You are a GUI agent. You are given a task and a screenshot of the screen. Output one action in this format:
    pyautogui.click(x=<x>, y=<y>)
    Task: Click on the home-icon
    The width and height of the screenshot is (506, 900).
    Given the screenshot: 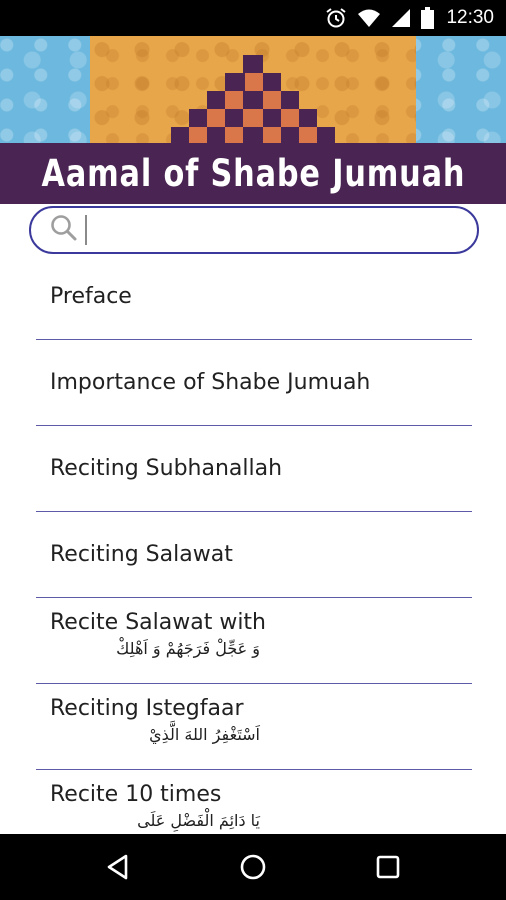 What is the action you would take?
    pyautogui.click(x=253, y=867)
    